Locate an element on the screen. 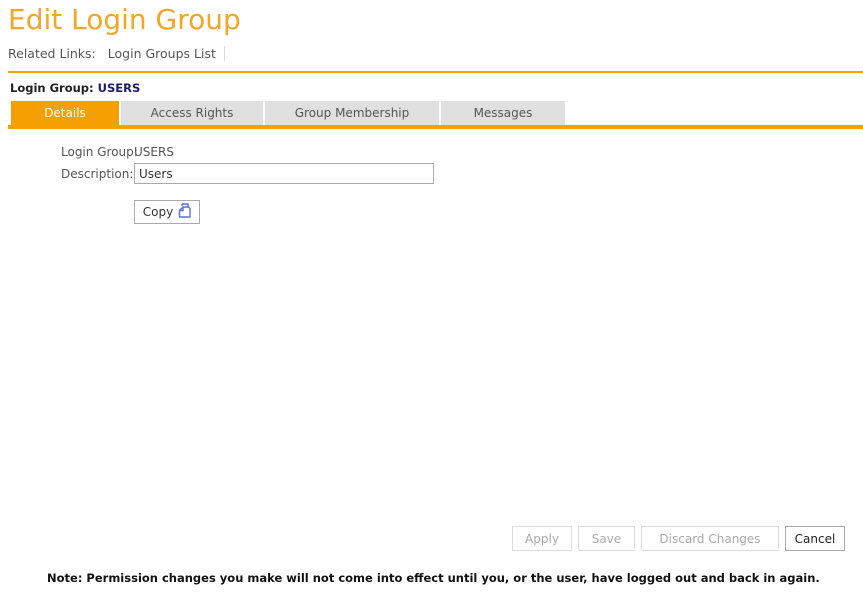 The image size is (863, 608). copy-label: Copy is located at coordinates (158, 212).